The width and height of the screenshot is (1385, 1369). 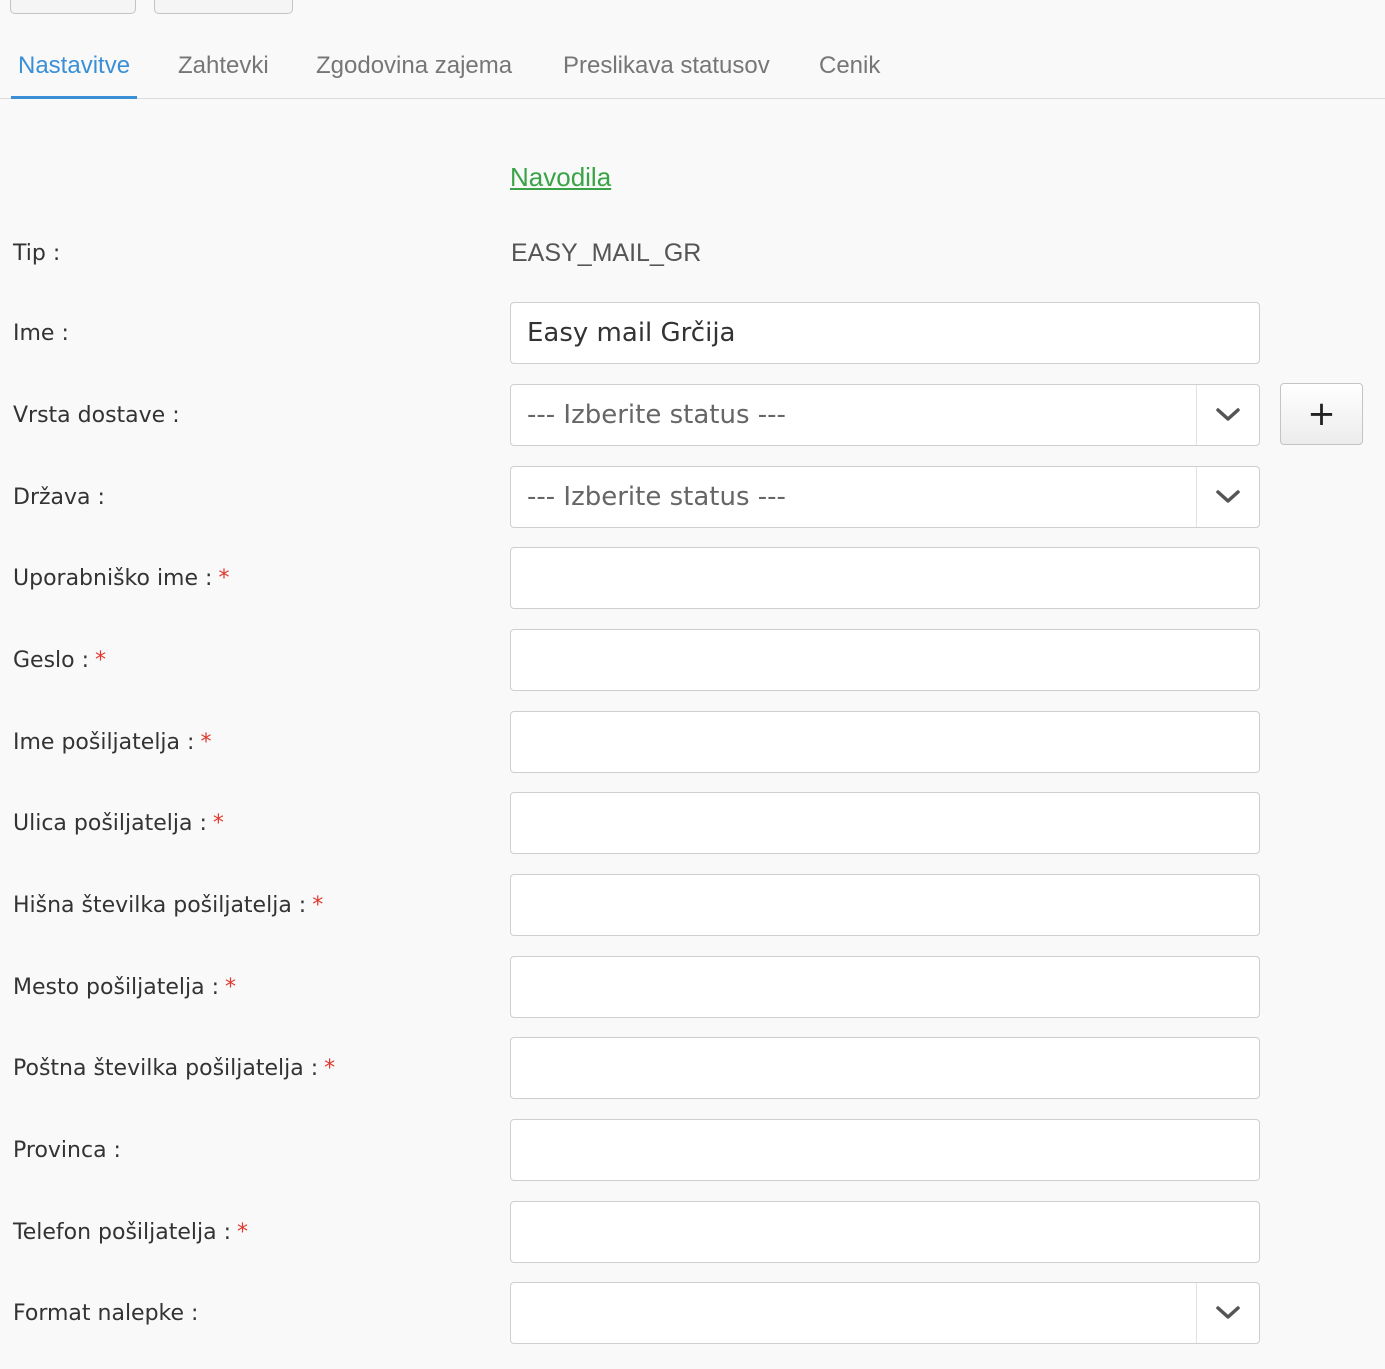 I want to click on form-row-hisna-stevilka: Hišna številka pošiljatelja : *, so click(x=692, y=905).